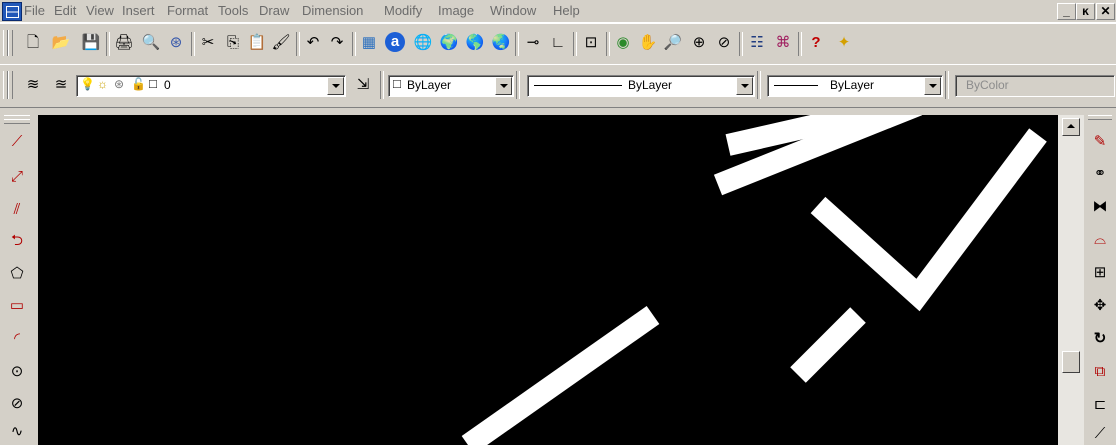  I want to click on layer-viewport-freeze-icon: ⊛, so click(119, 84).